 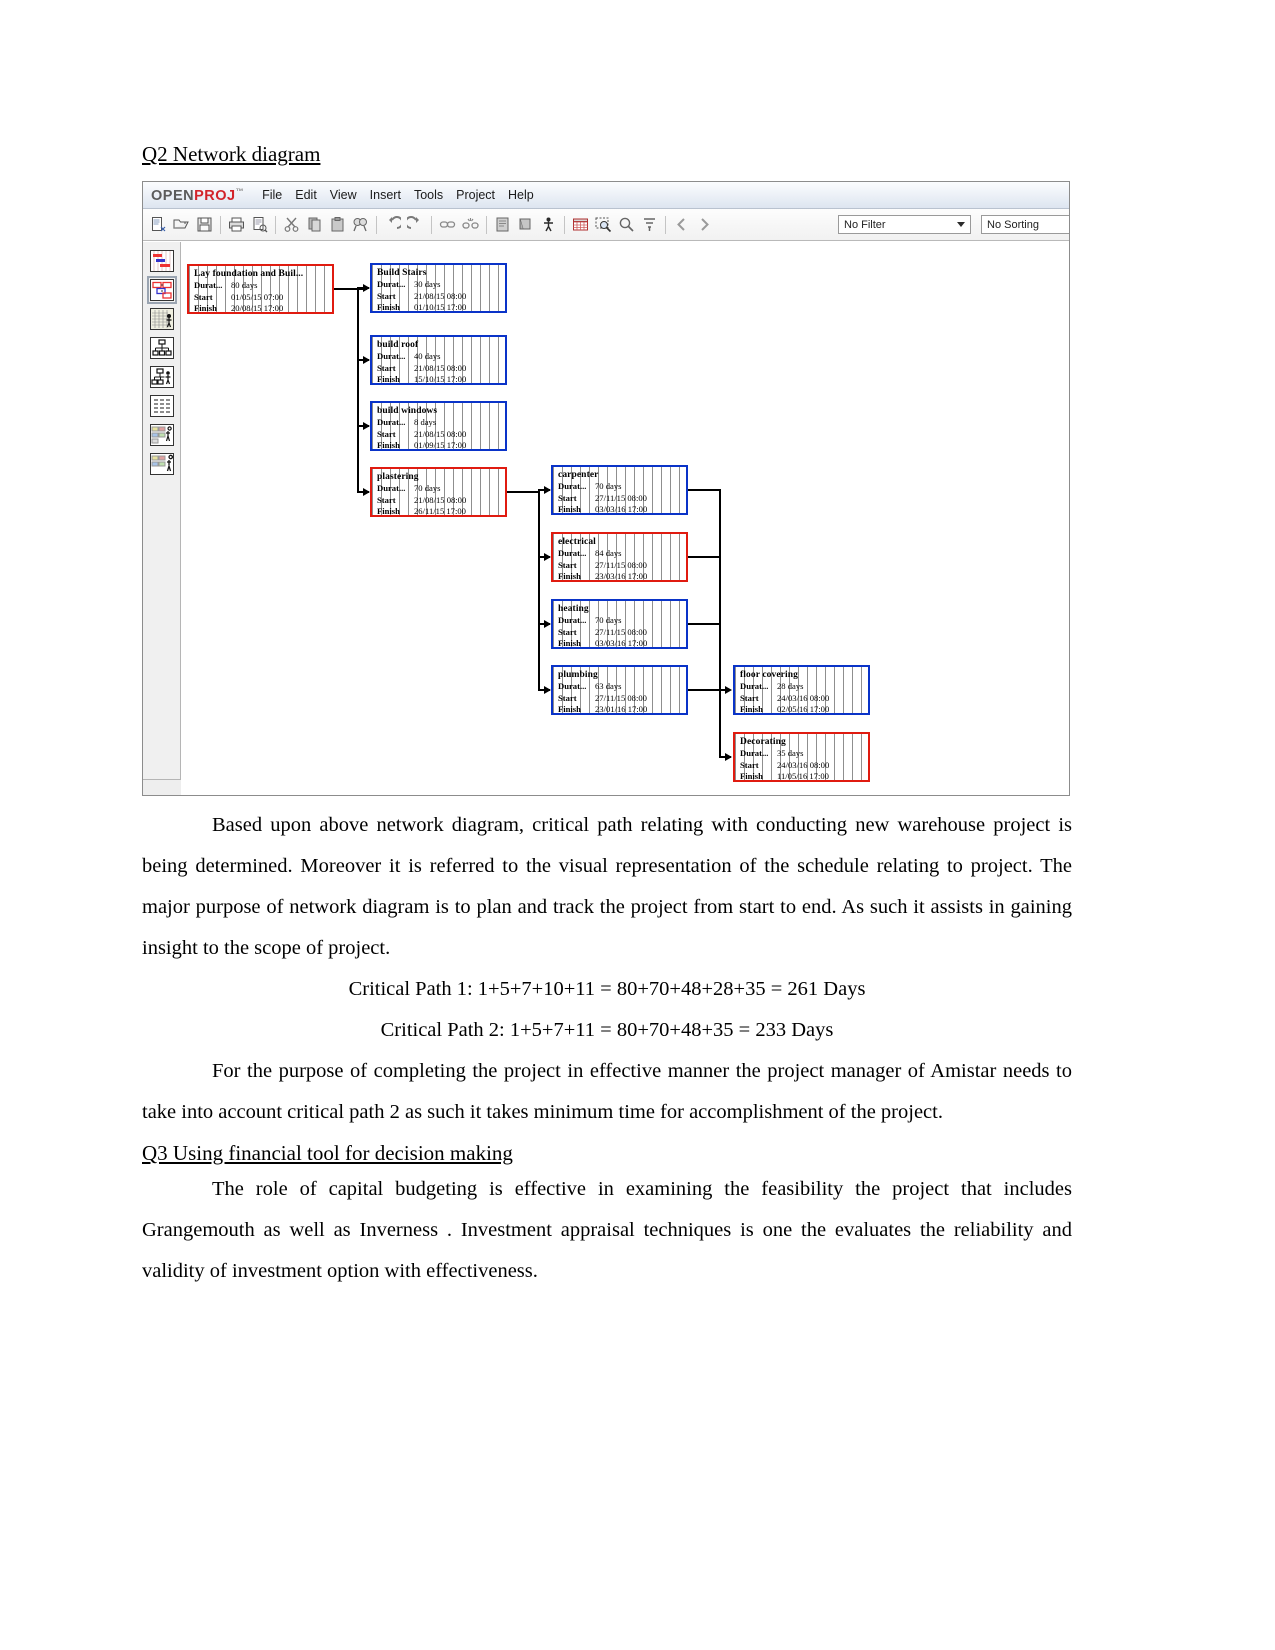 What do you see at coordinates (608, 553) in the screenshot?
I see `node-duration-value: 84 days` at bounding box center [608, 553].